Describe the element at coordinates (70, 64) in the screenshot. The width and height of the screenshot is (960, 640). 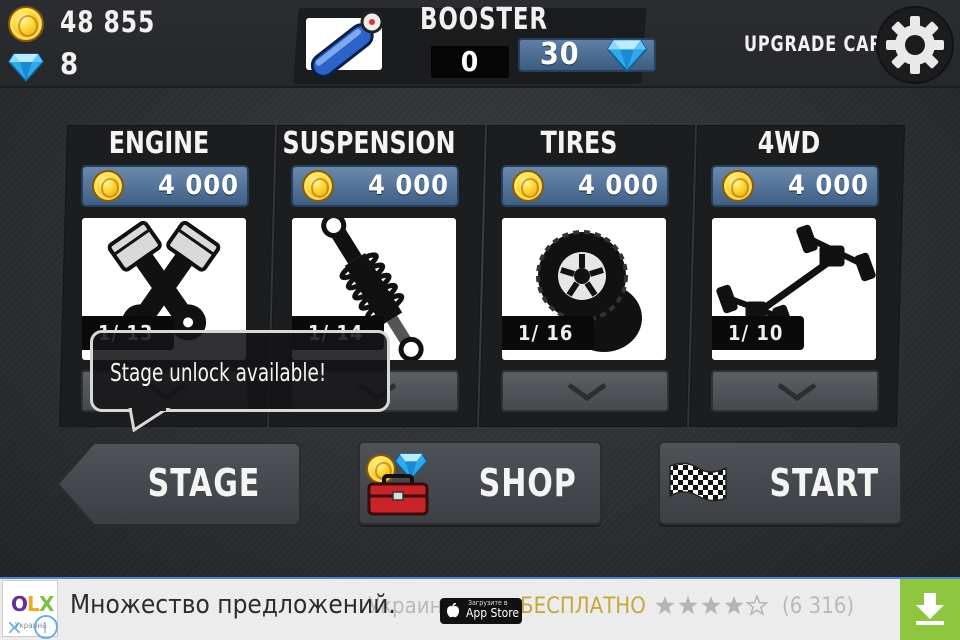
I see `gems-balance: 8` at that location.